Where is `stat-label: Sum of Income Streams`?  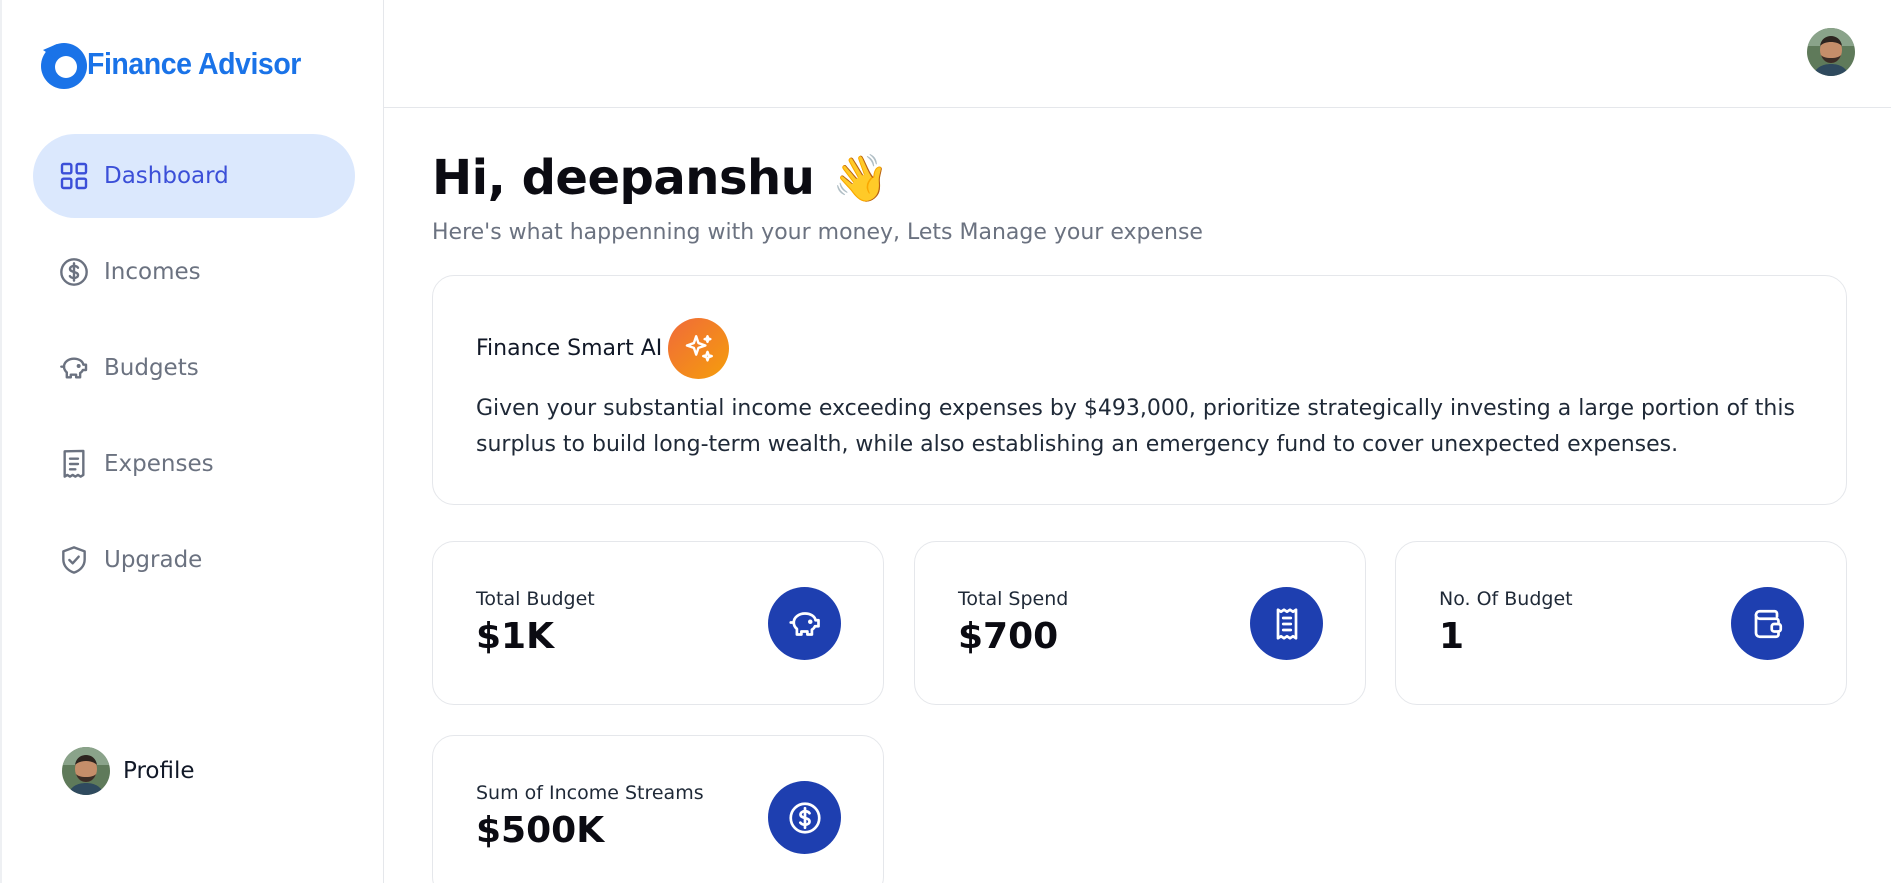
stat-label: Sum of Income Streams is located at coordinates (590, 793).